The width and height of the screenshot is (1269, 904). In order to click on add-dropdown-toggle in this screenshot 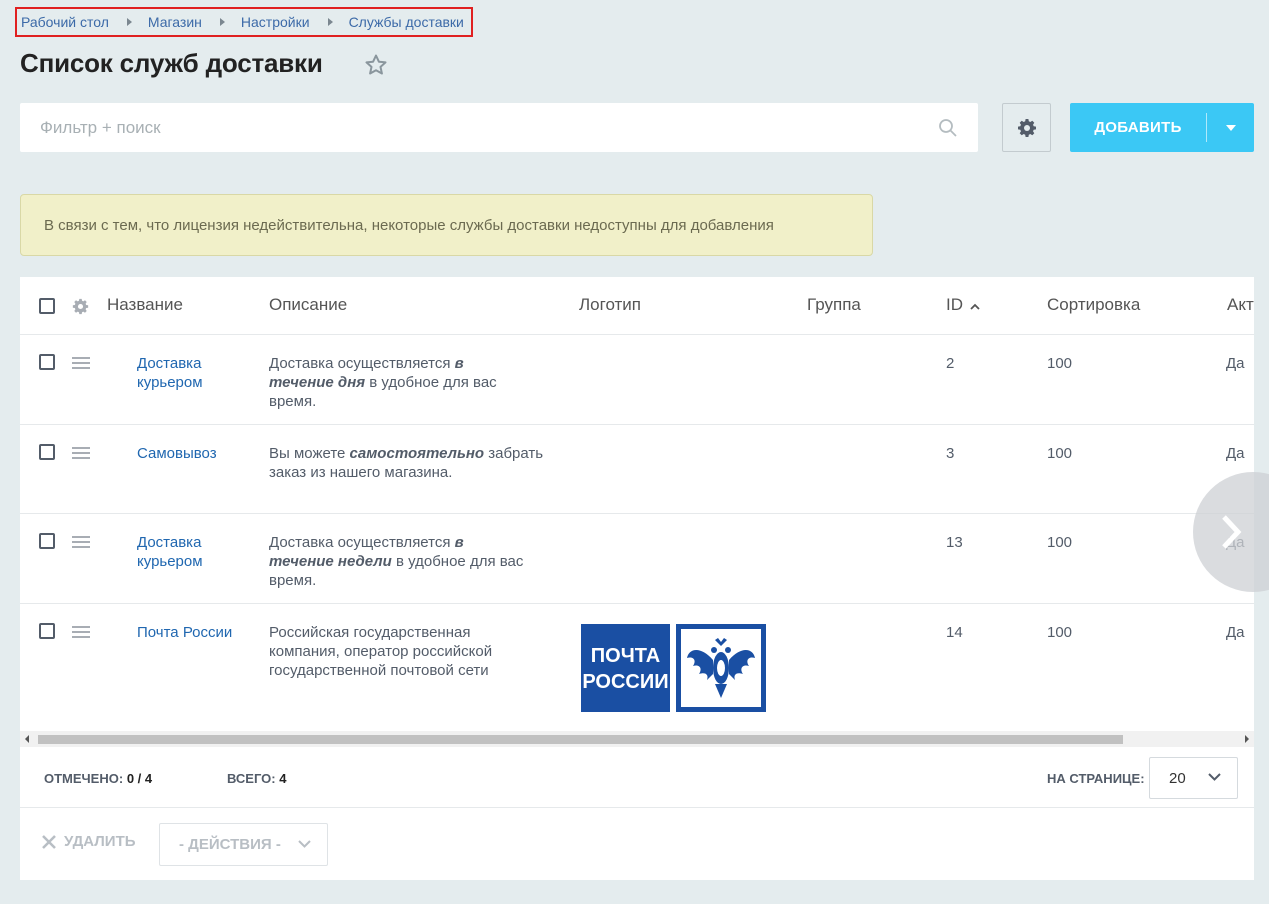, I will do `click(1230, 127)`.